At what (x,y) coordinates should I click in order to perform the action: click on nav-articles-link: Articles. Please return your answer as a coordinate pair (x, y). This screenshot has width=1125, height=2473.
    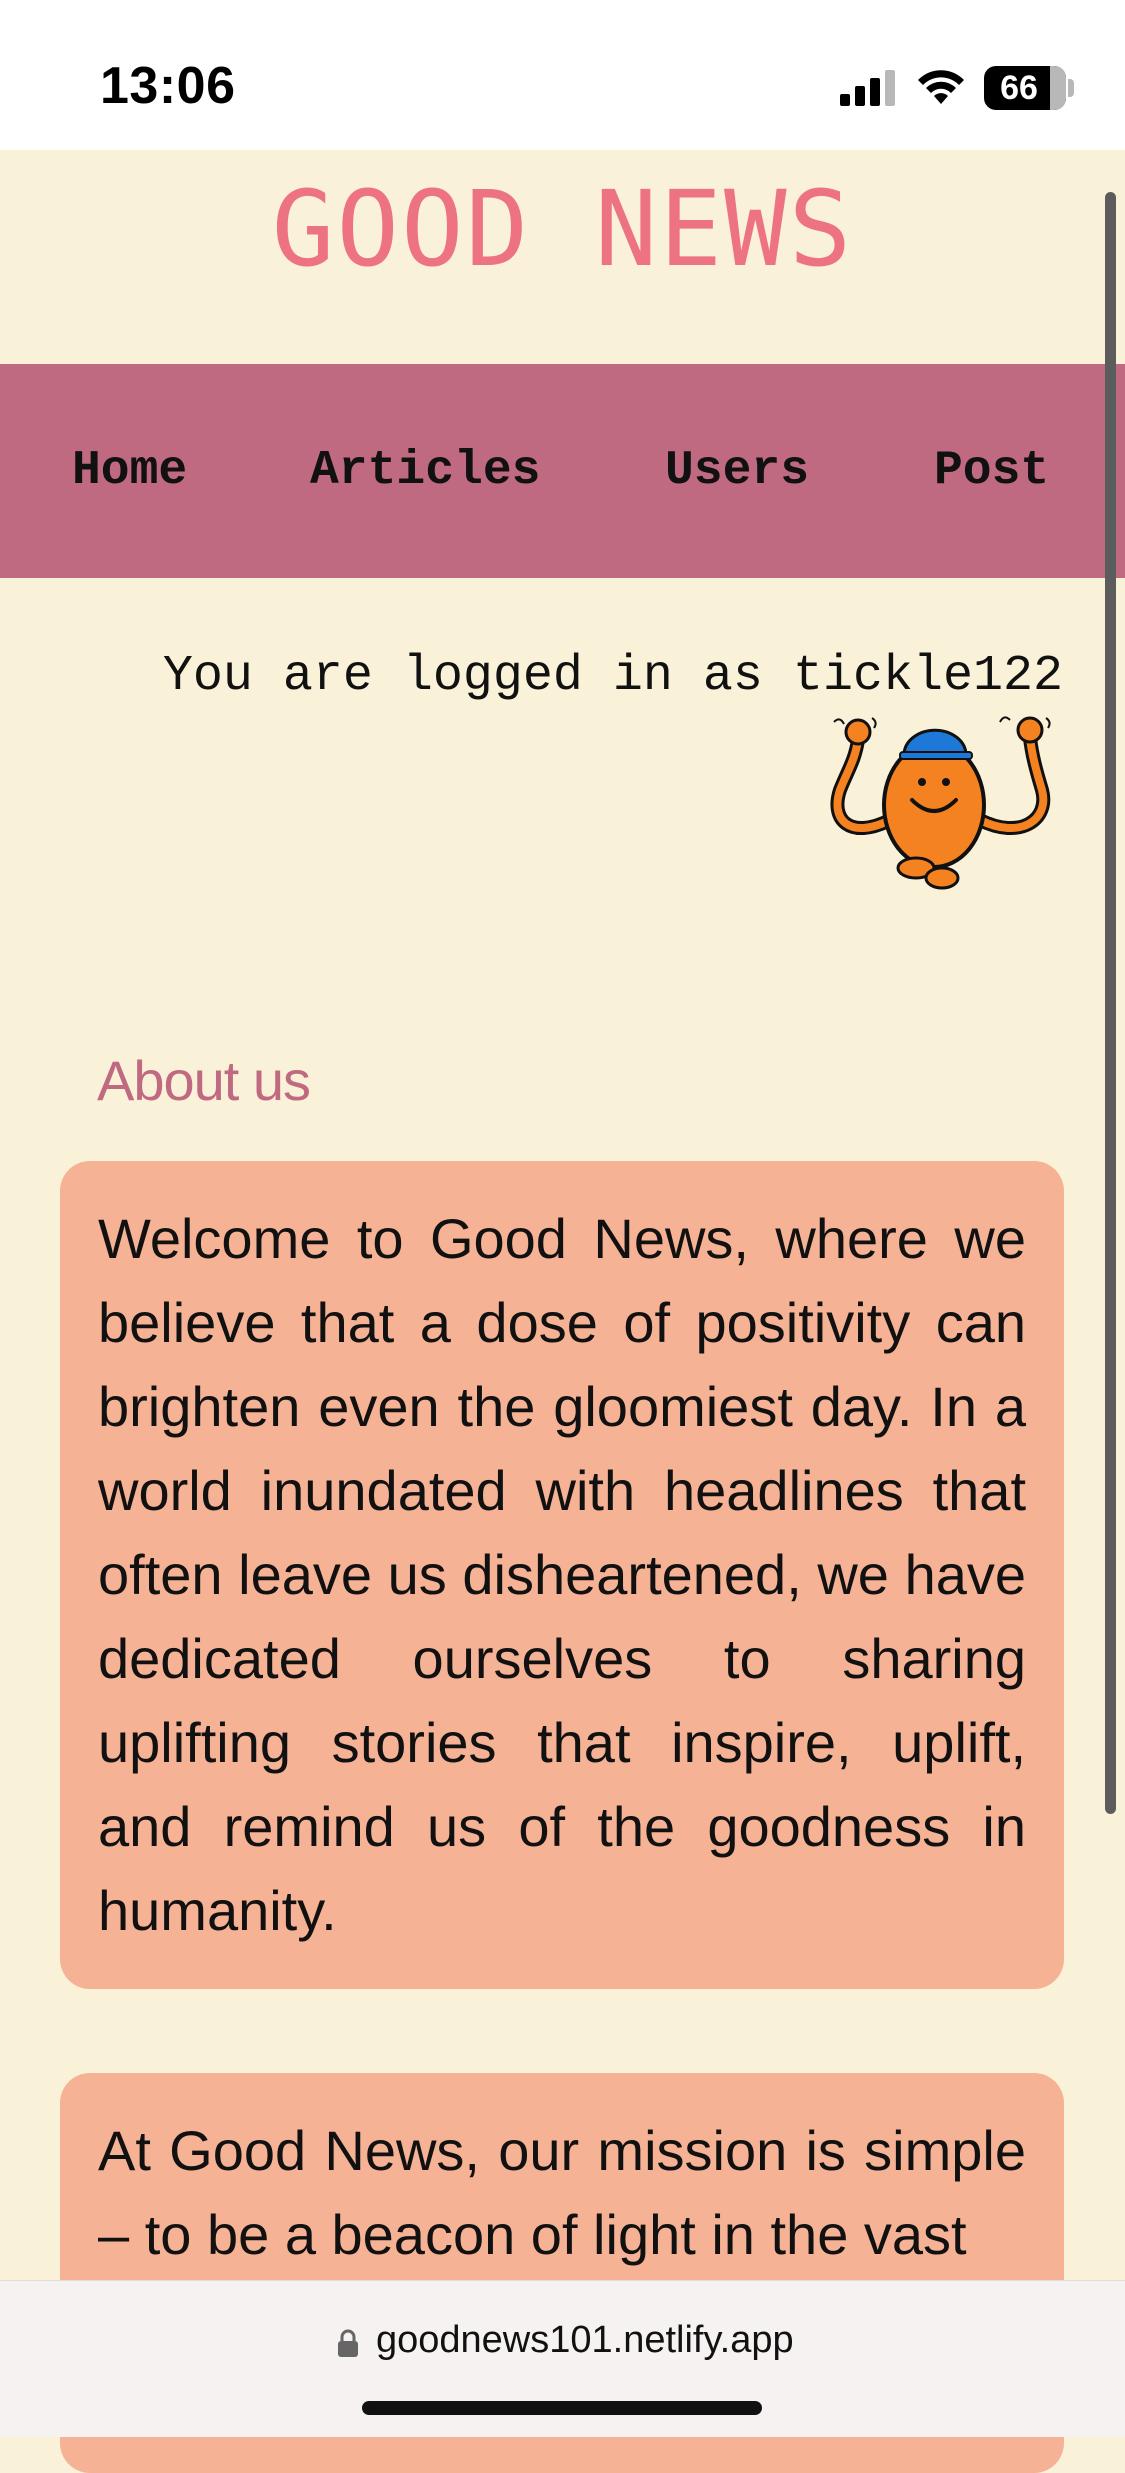
    Looking at the image, I should click on (425, 471).